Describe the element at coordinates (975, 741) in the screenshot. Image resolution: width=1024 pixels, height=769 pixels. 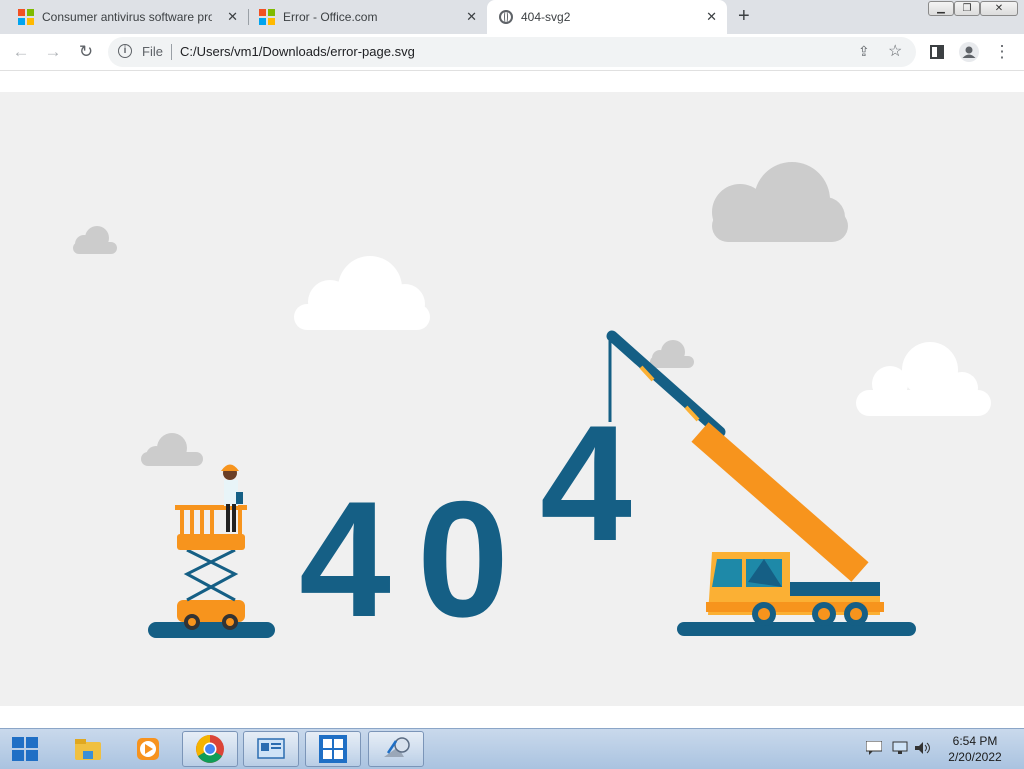
I see `clock-time: 6:54 PM` at that location.